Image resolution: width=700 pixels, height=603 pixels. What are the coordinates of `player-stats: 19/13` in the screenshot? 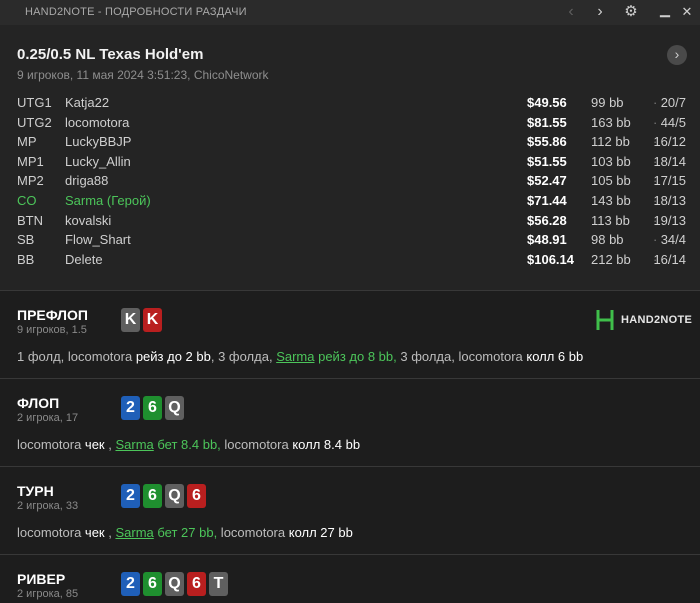 It's located at (669, 220).